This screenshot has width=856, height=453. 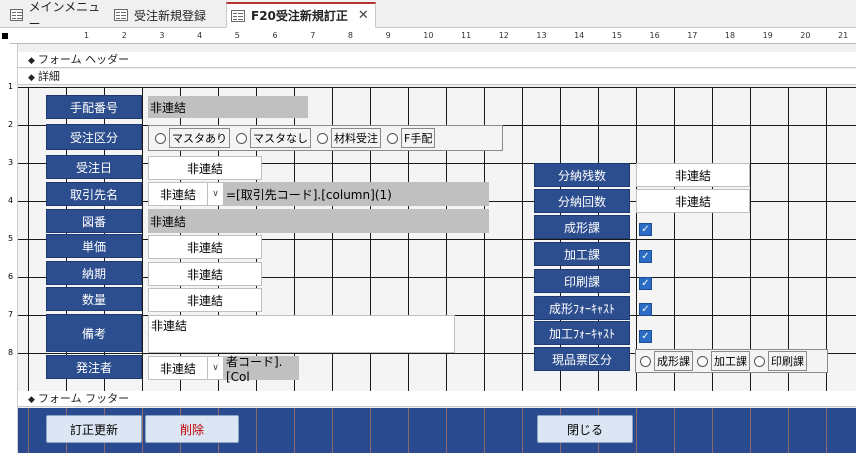 I want to click on molding-forecast-checkbox: ✓, so click(x=645, y=309).